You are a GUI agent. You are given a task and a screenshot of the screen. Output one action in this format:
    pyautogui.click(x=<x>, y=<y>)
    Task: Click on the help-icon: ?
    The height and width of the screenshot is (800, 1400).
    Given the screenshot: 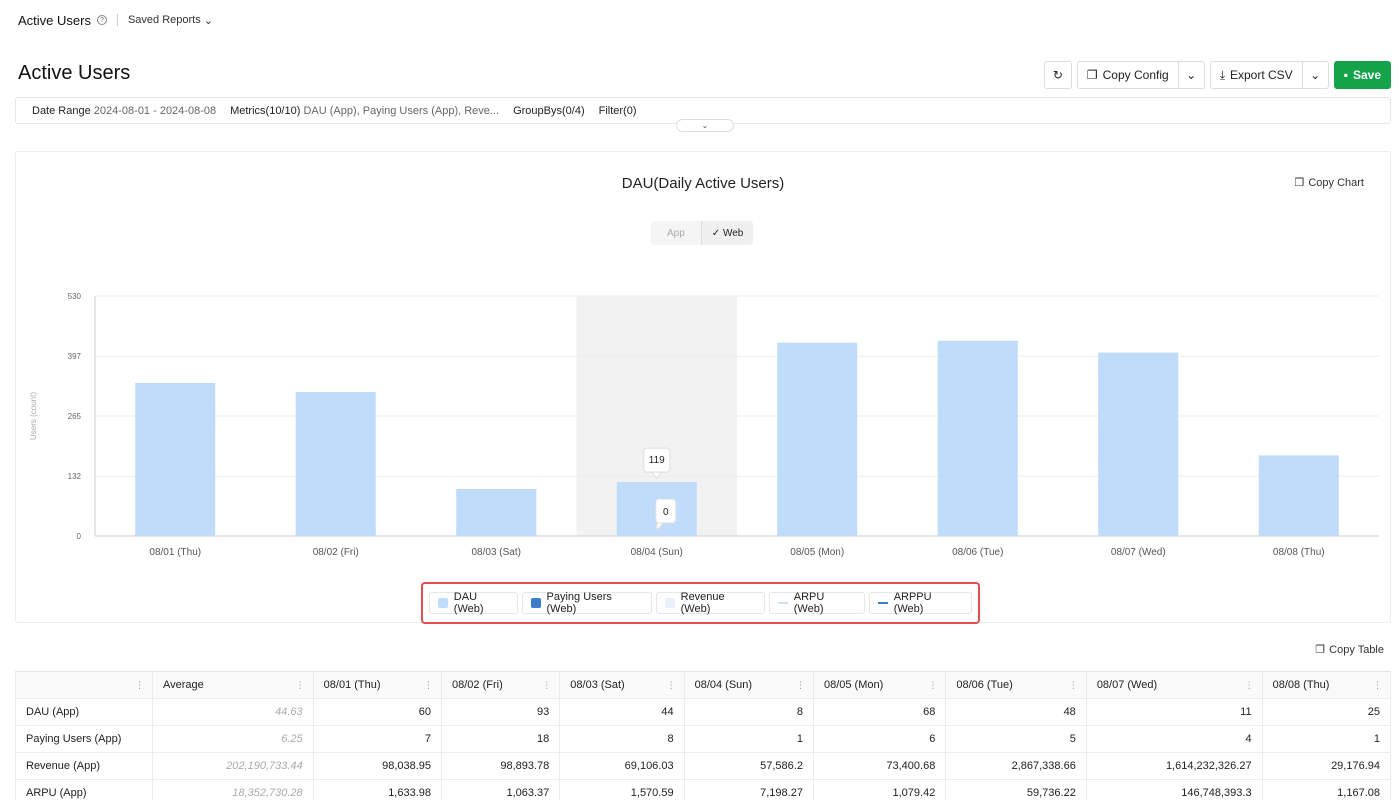 What is the action you would take?
    pyautogui.click(x=101, y=20)
    